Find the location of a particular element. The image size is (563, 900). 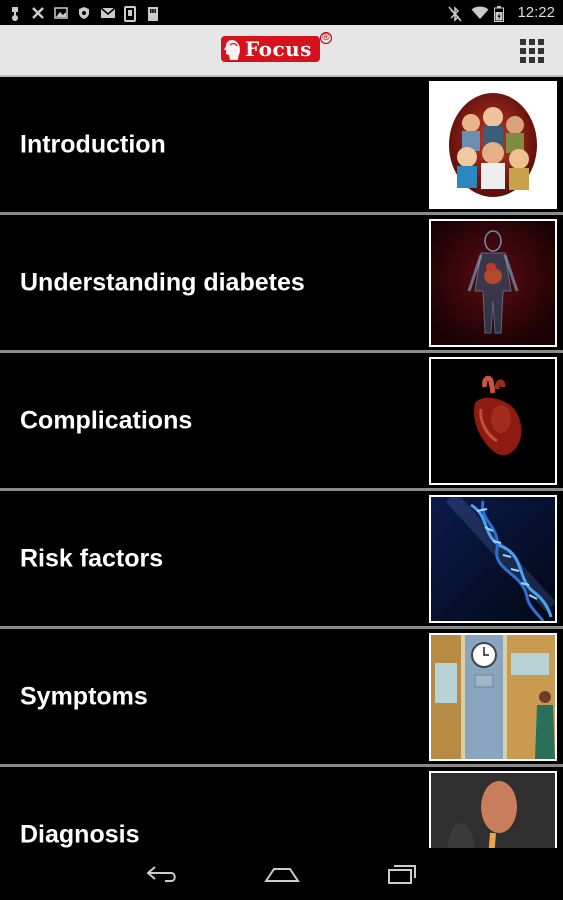

battery-icon is located at coordinates (501, 13).